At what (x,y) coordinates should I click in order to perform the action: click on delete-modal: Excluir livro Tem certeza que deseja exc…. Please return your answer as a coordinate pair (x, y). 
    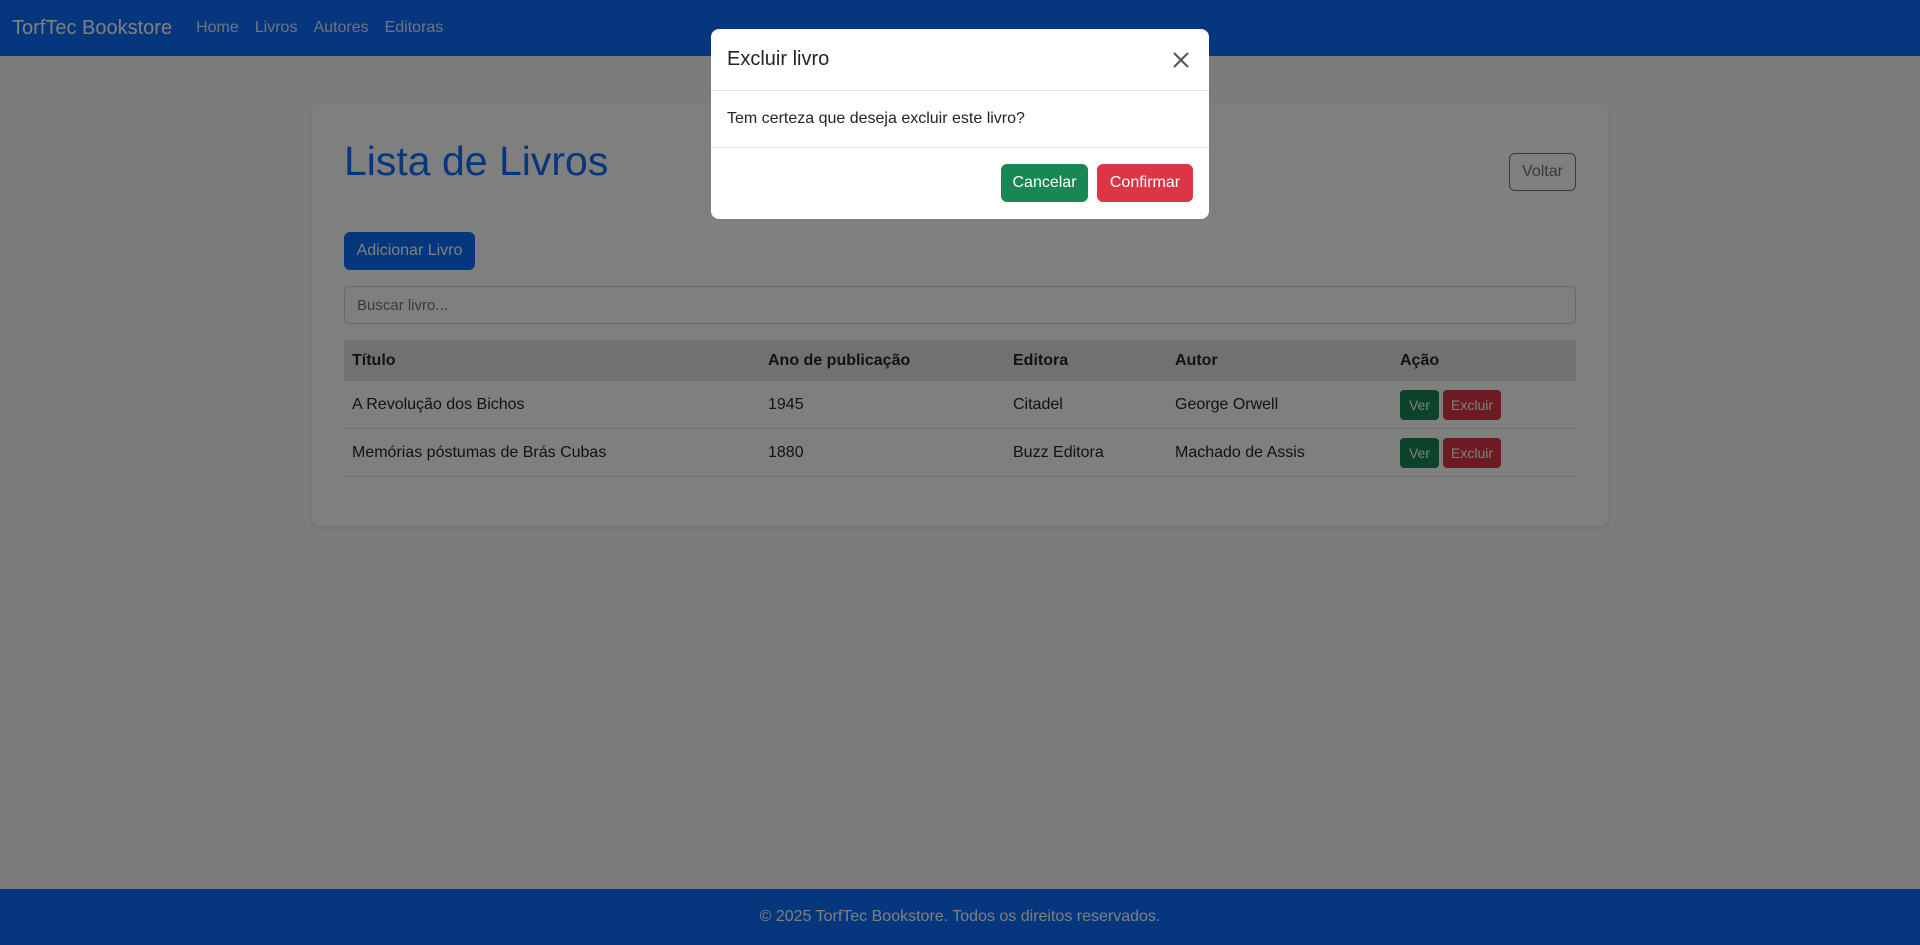
    Looking at the image, I should click on (960, 124).